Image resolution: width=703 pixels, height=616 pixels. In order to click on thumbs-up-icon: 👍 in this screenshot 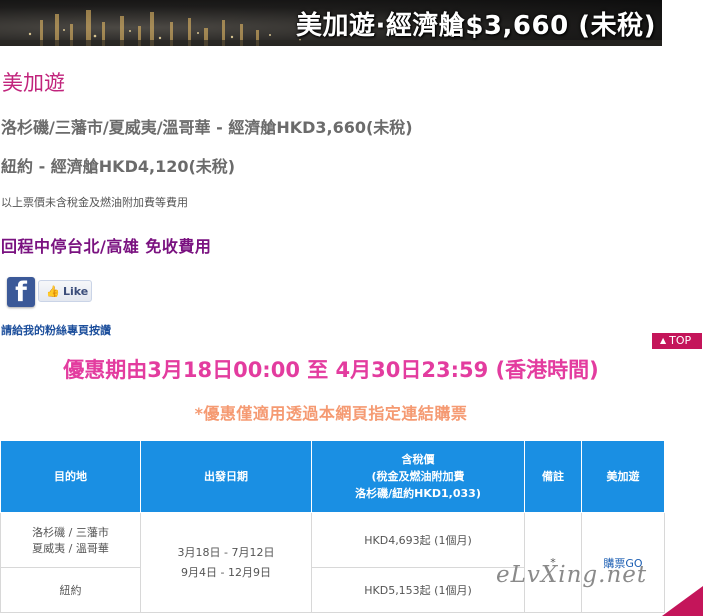, I will do `click(53, 291)`.